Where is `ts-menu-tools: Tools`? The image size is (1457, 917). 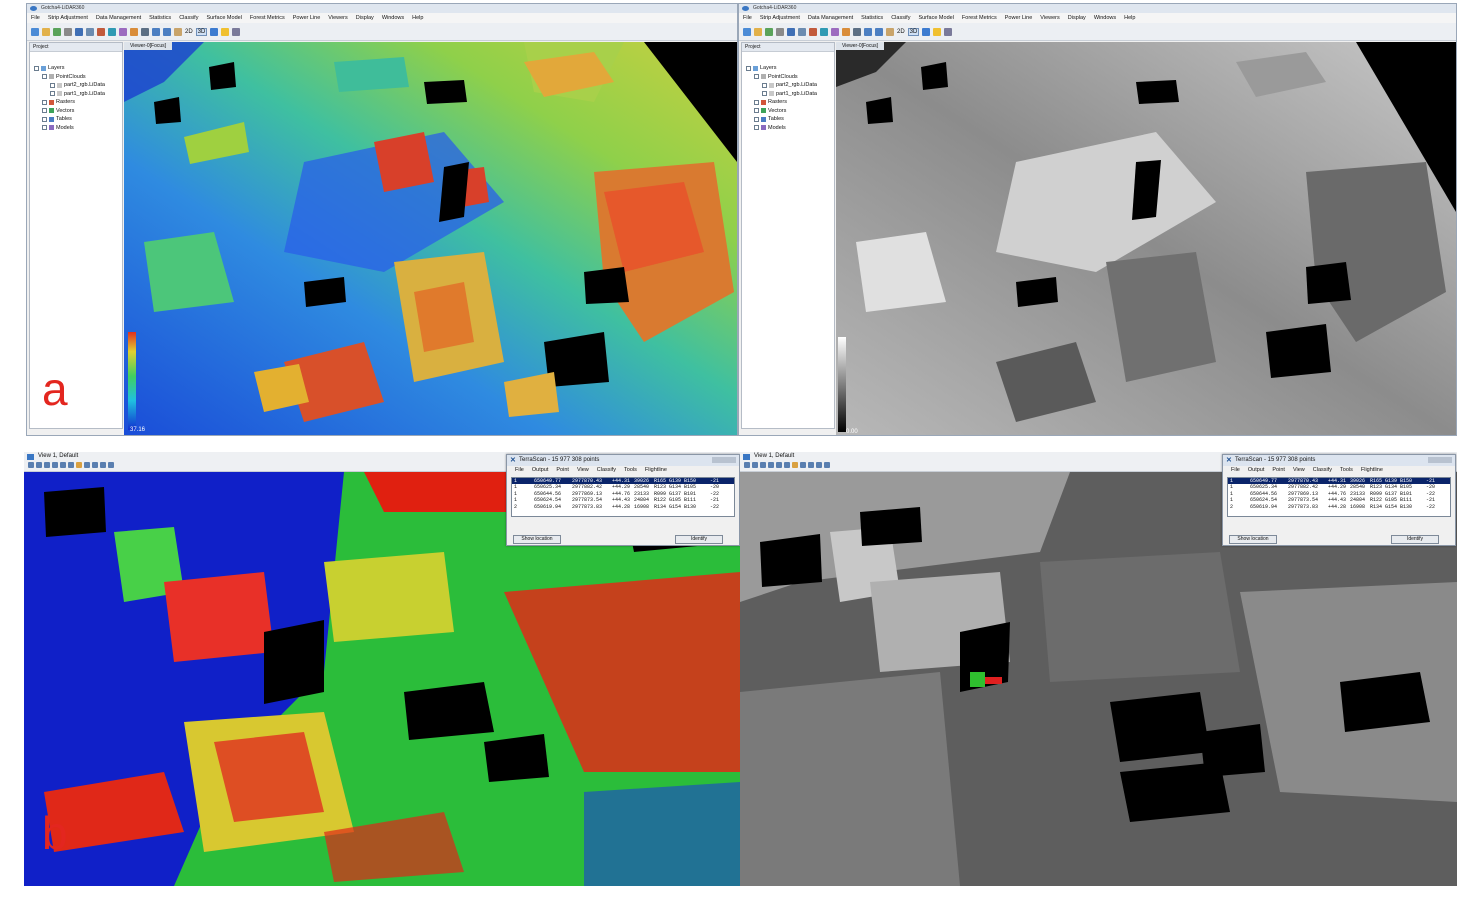 ts-menu-tools: Tools is located at coordinates (630, 470).